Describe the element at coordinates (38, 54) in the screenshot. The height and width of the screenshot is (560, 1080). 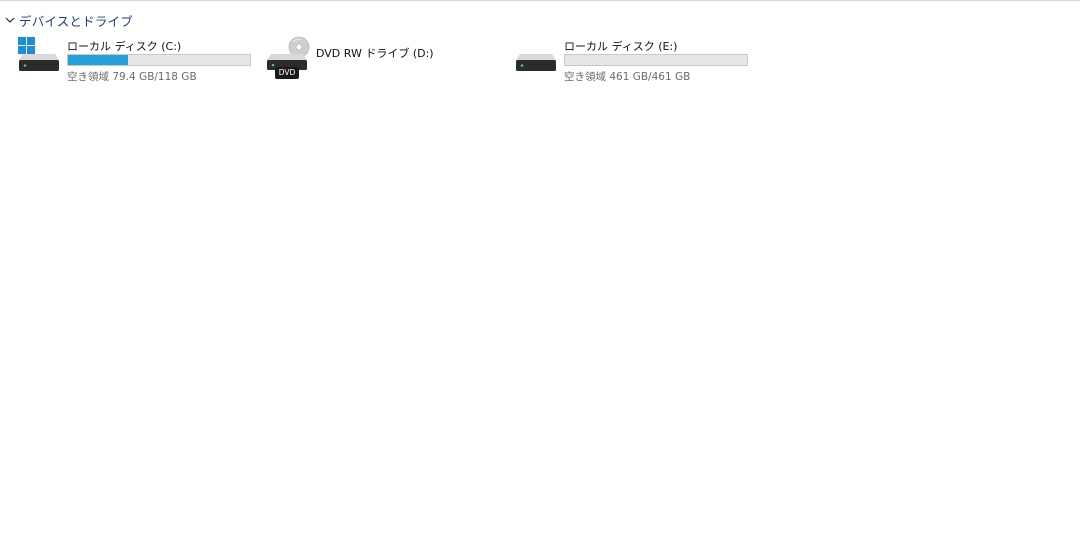
I see `windows-drive-icon` at that location.